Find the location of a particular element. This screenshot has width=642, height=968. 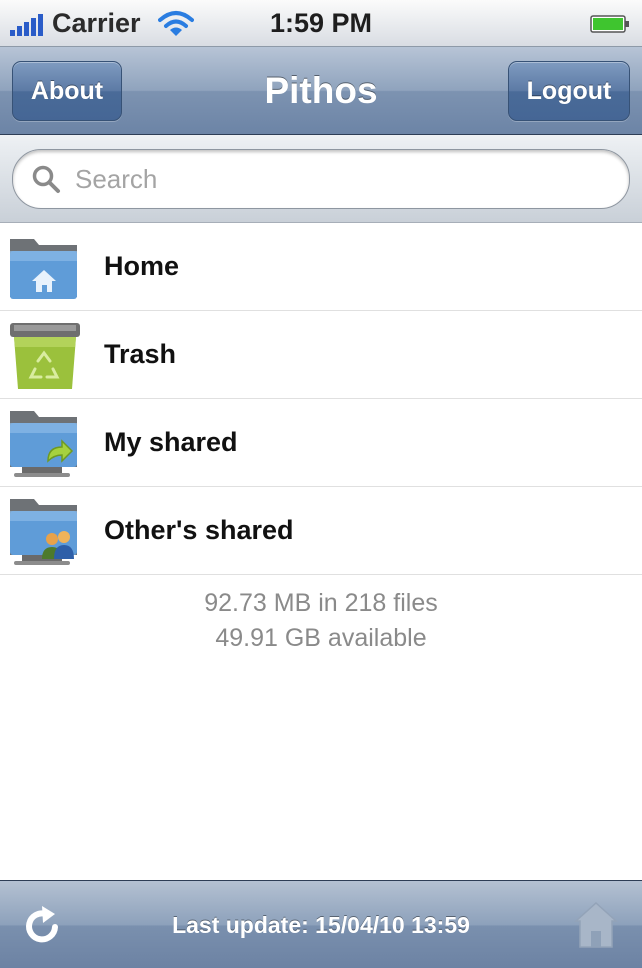

home-folder-icon is located at coordinates (43, 269).